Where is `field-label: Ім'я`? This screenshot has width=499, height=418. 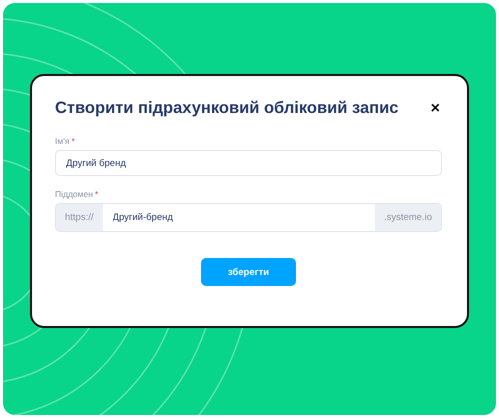
field-label: Ім'я is located at coordinates (62, 141).